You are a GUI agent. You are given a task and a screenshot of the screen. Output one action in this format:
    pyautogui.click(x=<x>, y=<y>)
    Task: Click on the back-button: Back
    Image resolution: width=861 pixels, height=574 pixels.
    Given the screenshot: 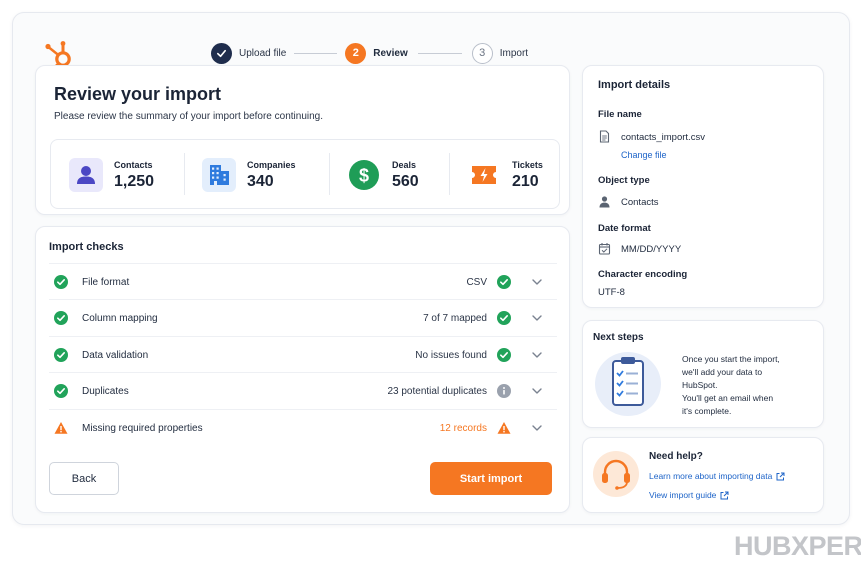 What is the action you would take?
    pyautogui.click(x=84, y=478)
    